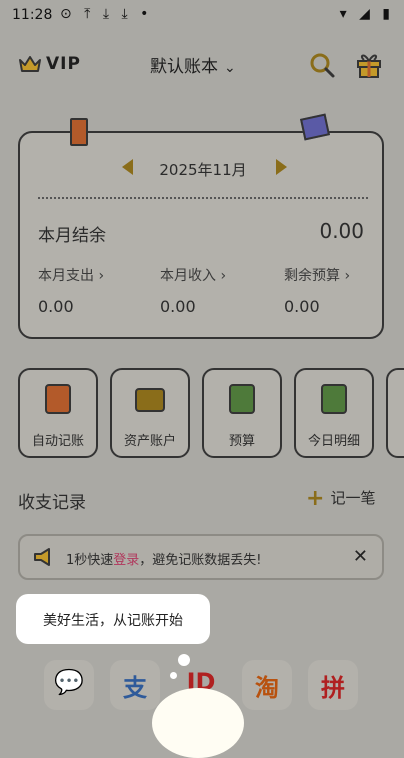  I want to click on divider, so click(203, 198).